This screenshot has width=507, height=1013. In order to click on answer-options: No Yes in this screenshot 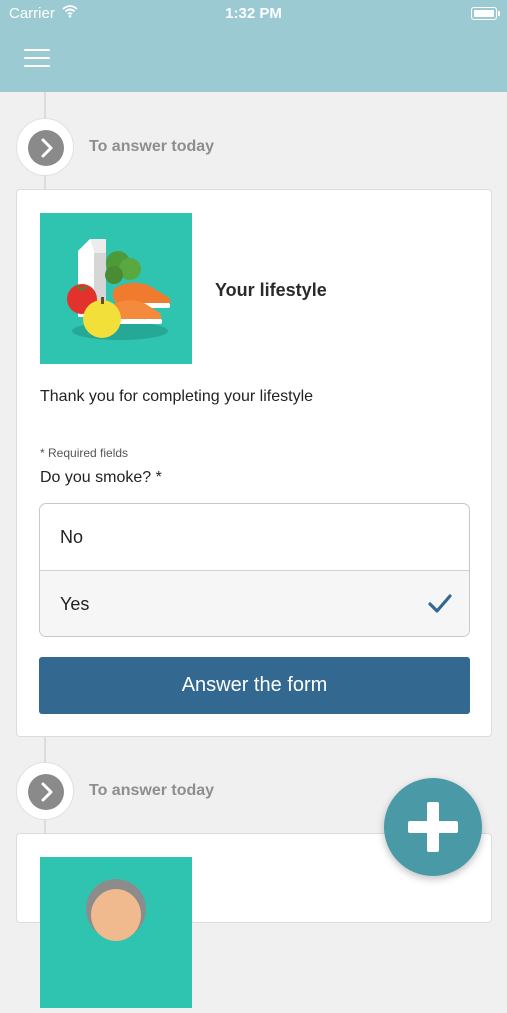, I will do `click(254, 570)`.